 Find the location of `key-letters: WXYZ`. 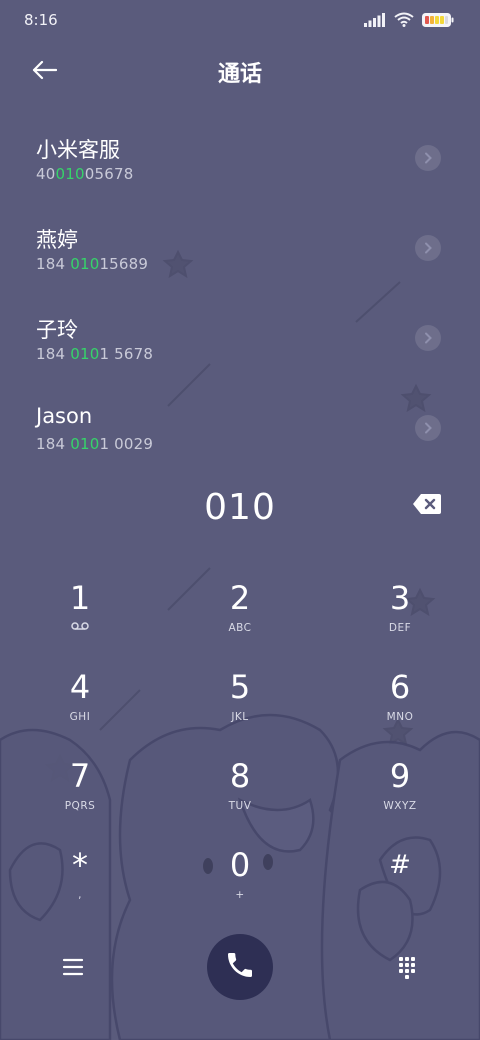

key-letters: WXYZ is located at coordinates (400, 806).